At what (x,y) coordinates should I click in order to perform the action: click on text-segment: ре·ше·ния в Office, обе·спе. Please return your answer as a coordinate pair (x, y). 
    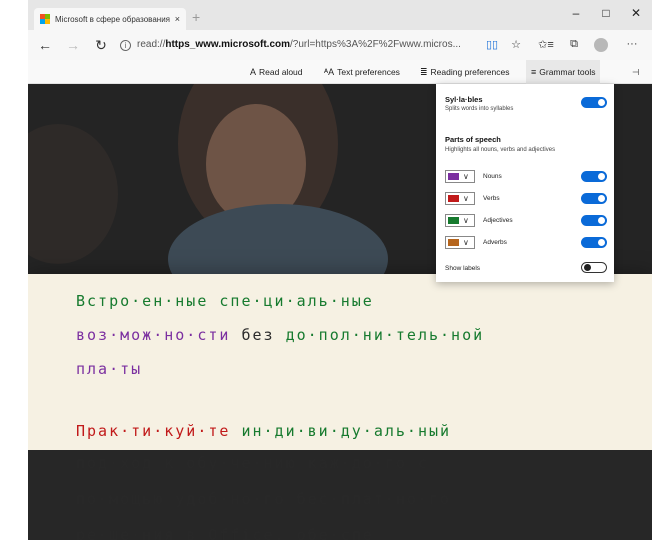
    Looking at the image, I should click on (225, 533).